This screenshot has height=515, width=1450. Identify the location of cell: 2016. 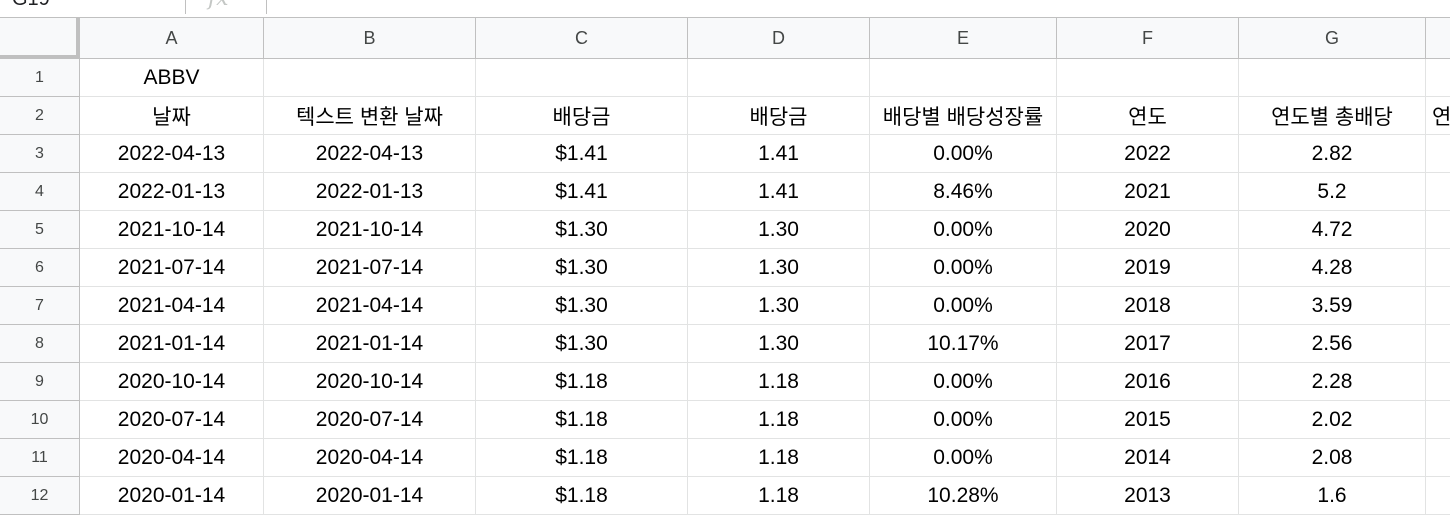
(1148, 382).